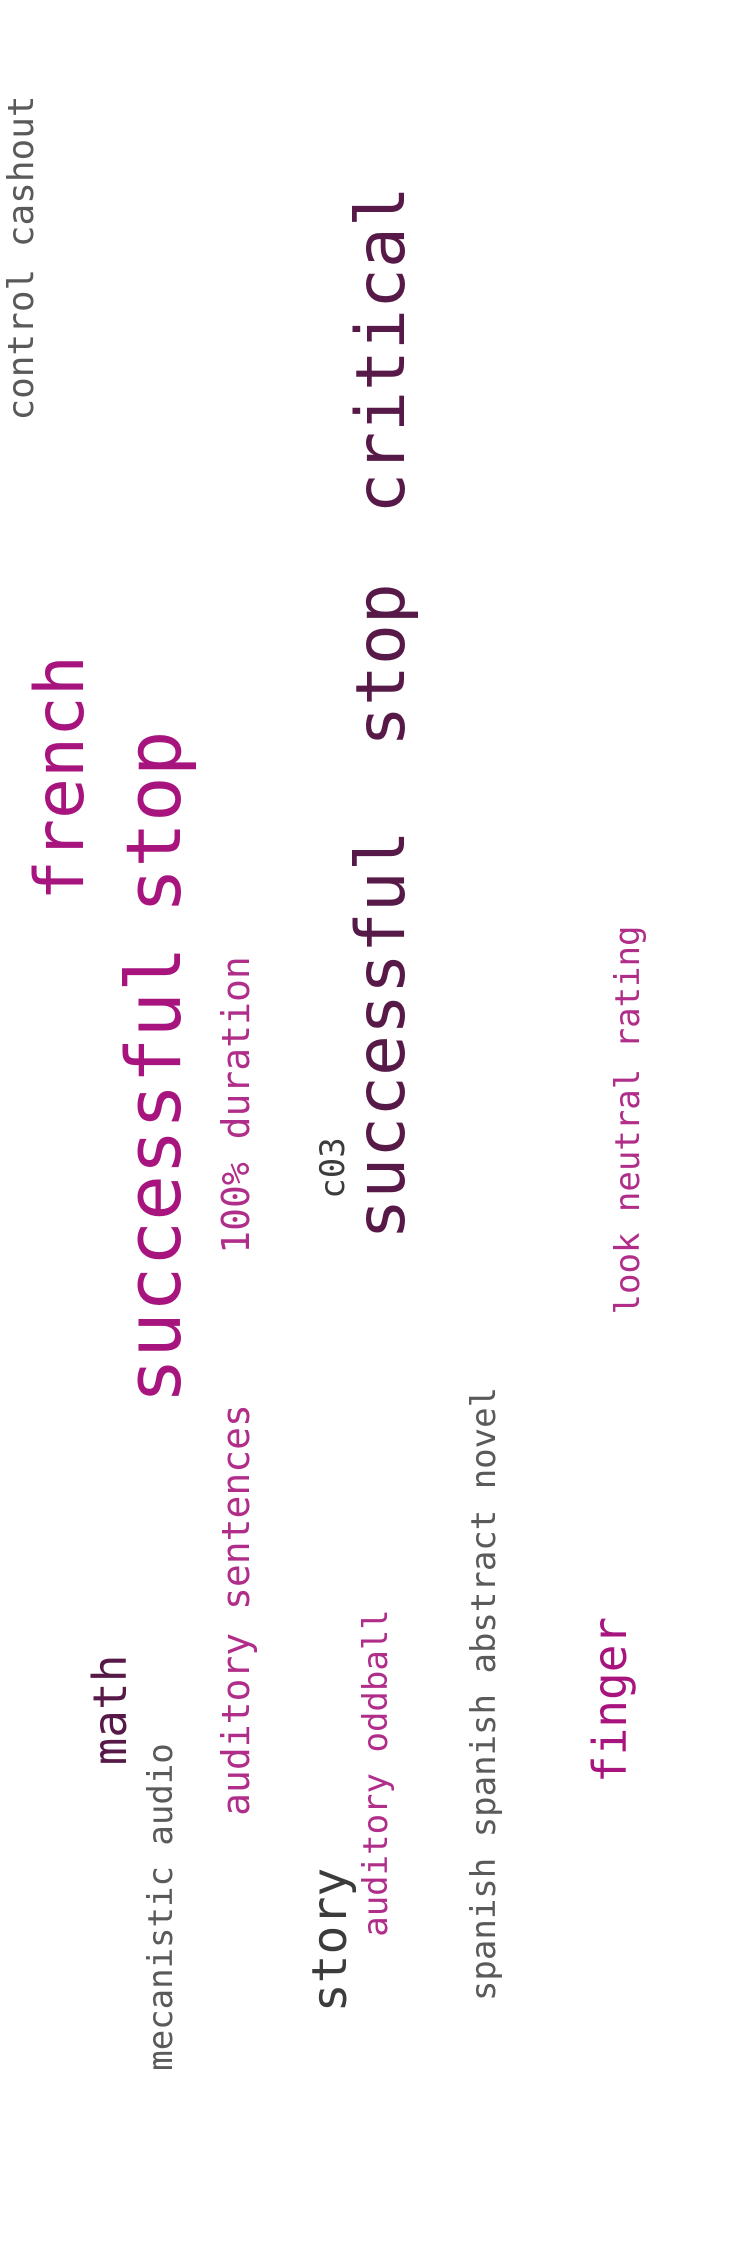 The image size is (750, 2250). What do you see at coordinates (381, 665) in the screenshot?
I see `word-stop-right: stop` at bounding box center [381, 665].